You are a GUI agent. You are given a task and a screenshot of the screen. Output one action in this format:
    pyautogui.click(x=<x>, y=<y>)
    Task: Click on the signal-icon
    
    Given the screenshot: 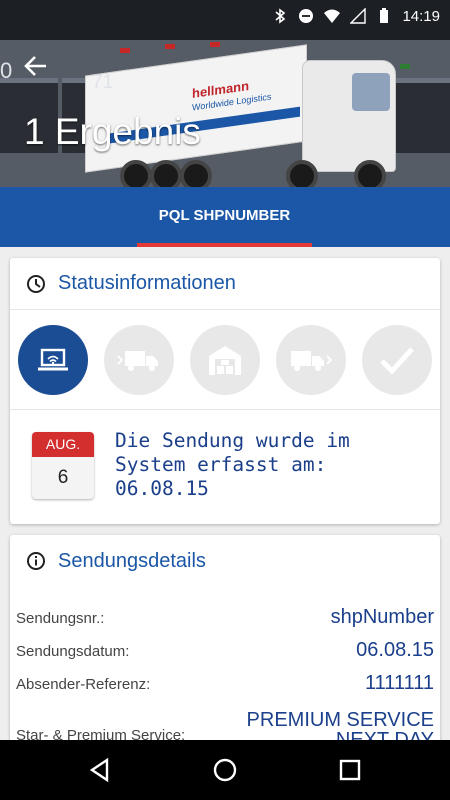 What is the action you would take?
    pyautogui.click(x=358, y=16)
    